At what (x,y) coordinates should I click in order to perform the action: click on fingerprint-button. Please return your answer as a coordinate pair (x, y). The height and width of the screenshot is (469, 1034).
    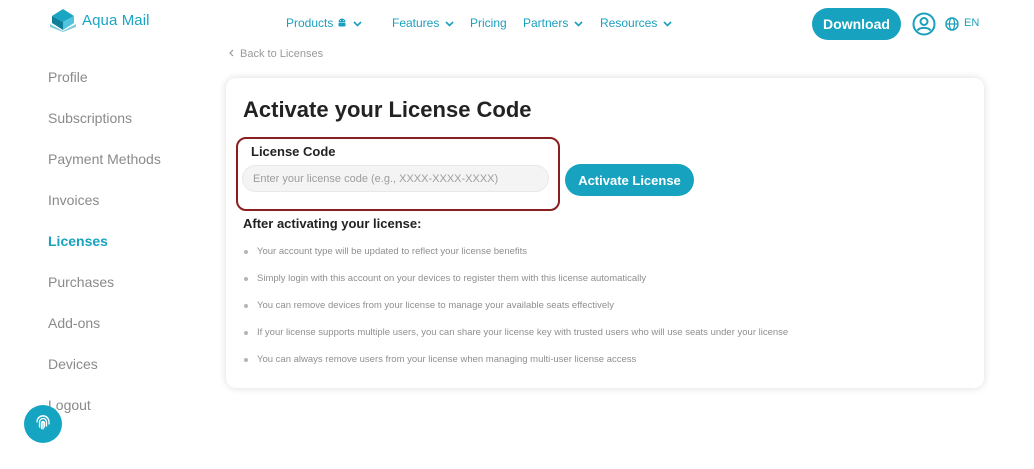
    Looking at the image, I should click on (43, 424).